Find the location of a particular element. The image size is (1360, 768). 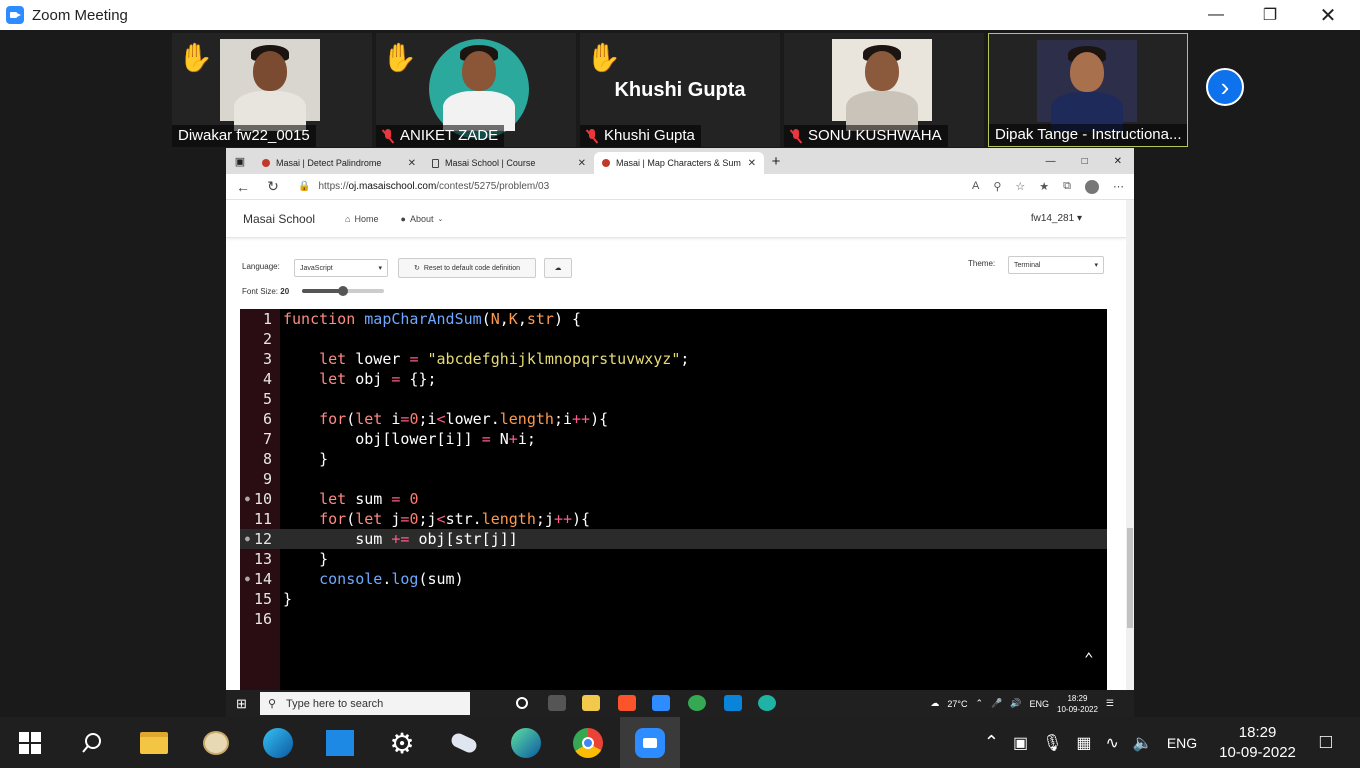

add-favorite-icon: ☆ is located at coordinates (1020, 187).